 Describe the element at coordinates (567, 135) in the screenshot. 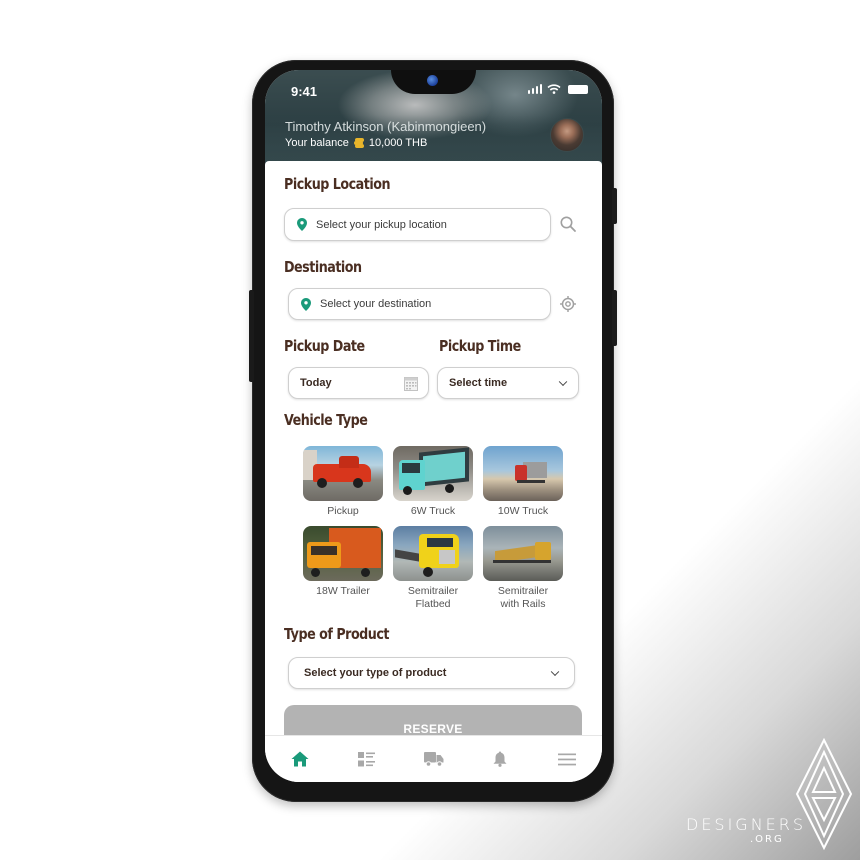

I see `user-avatar` at that location.